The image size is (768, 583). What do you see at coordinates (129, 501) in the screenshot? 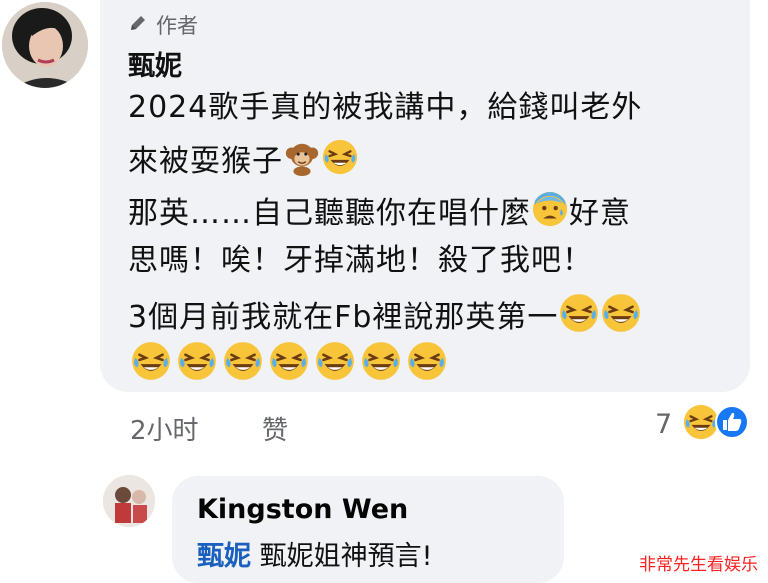
I see `reply-author-avatar` at bounding box center [129, 501].